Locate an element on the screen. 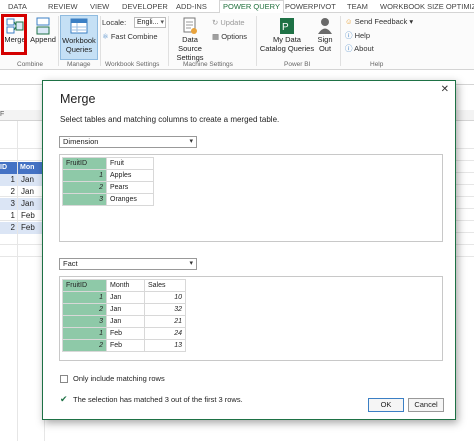 The width and height of the screenshot is (474, 441). info-icon: ⓘ is located at coordinates (349, 48).